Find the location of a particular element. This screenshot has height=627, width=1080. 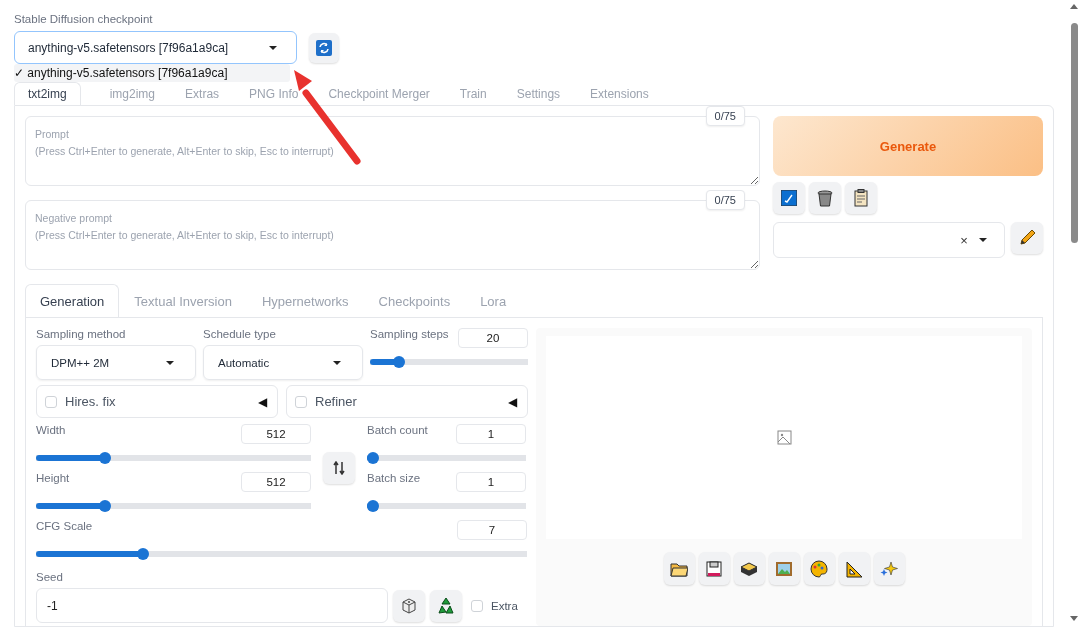

checkpoint-dropdown: anything-v5.safetensors [7f96a1a9ca] is located at coordinates (155, 47).